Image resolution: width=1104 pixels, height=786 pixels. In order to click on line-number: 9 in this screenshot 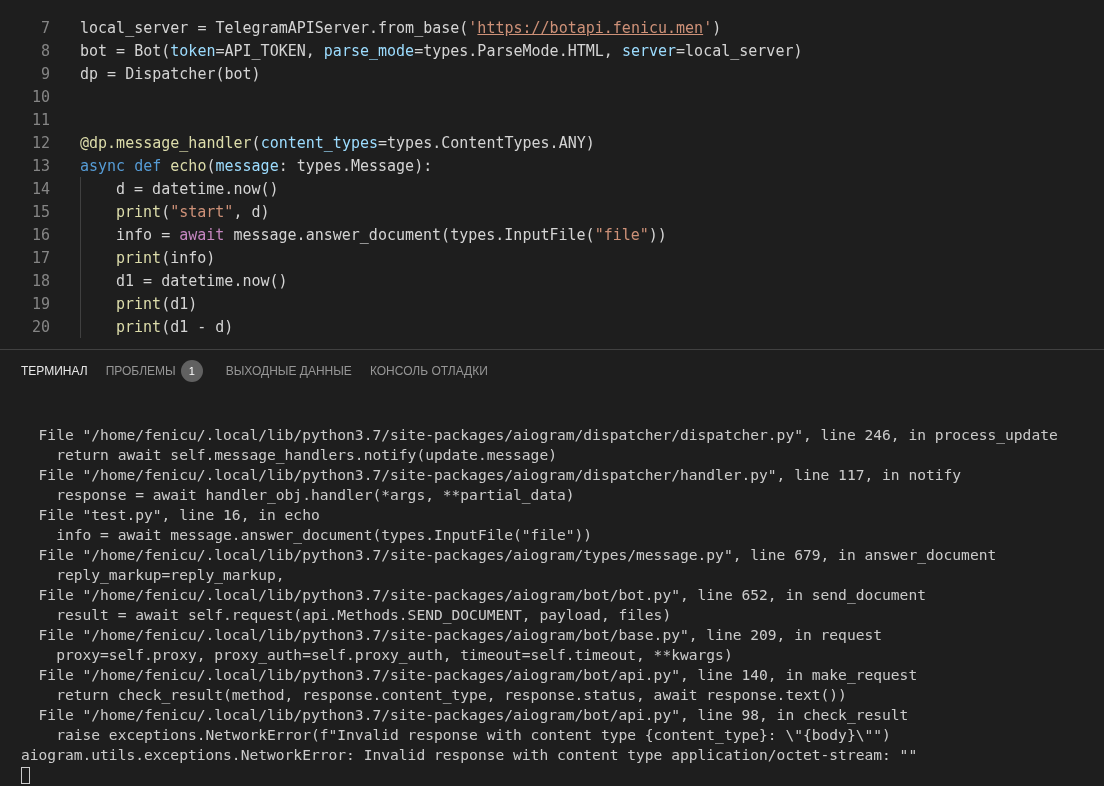, I will do `click(44, 73)`.